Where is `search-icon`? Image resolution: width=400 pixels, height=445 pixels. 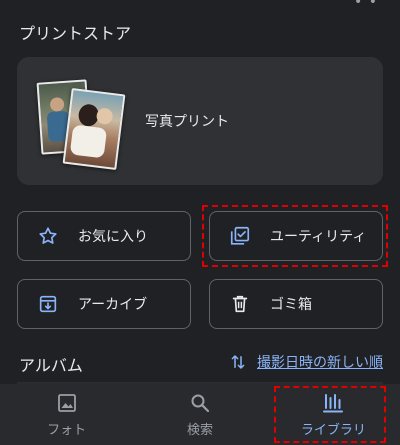 search-icon is located at coordinates (200, 403).